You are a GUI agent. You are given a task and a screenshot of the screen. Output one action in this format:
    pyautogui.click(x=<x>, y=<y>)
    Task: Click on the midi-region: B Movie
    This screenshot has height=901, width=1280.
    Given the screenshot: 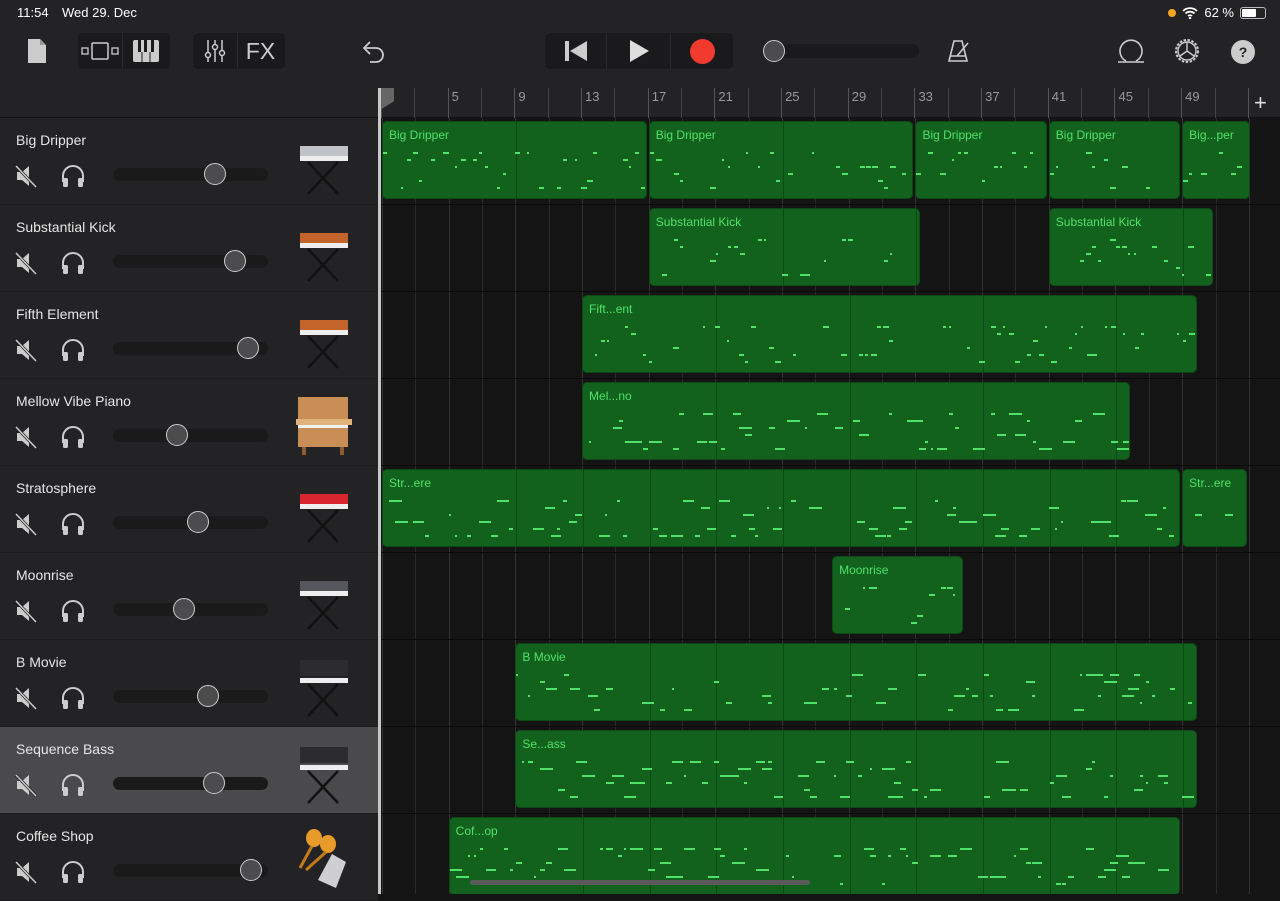 What is the action you would take?
    pyautogui.click(x=856, y=682)
    